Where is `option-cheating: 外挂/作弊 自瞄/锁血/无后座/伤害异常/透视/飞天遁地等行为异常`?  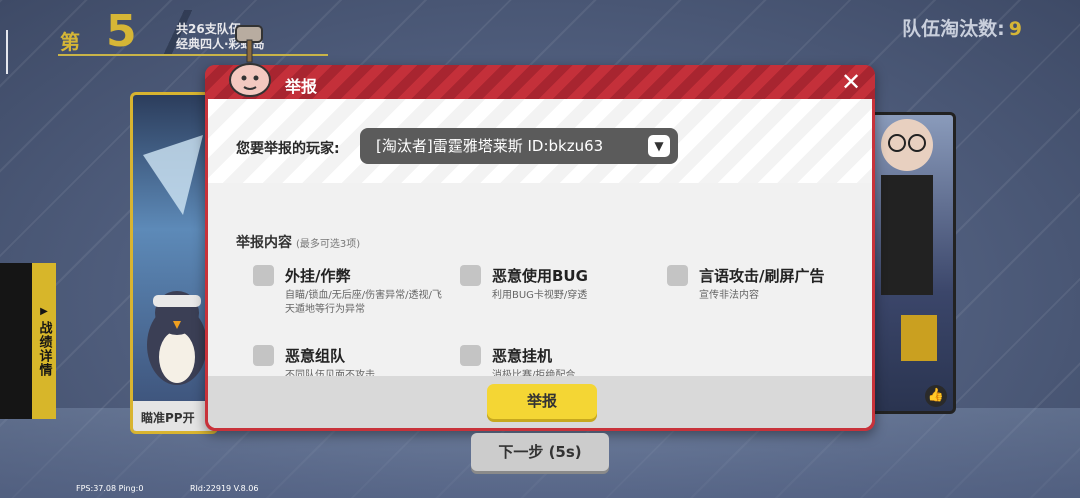
option-cheating: 外挂/作弊 自瞄/锁血/无后座/伤害异常/透视/飞天遁地等行为异常 is located at coordinates (348, 295).